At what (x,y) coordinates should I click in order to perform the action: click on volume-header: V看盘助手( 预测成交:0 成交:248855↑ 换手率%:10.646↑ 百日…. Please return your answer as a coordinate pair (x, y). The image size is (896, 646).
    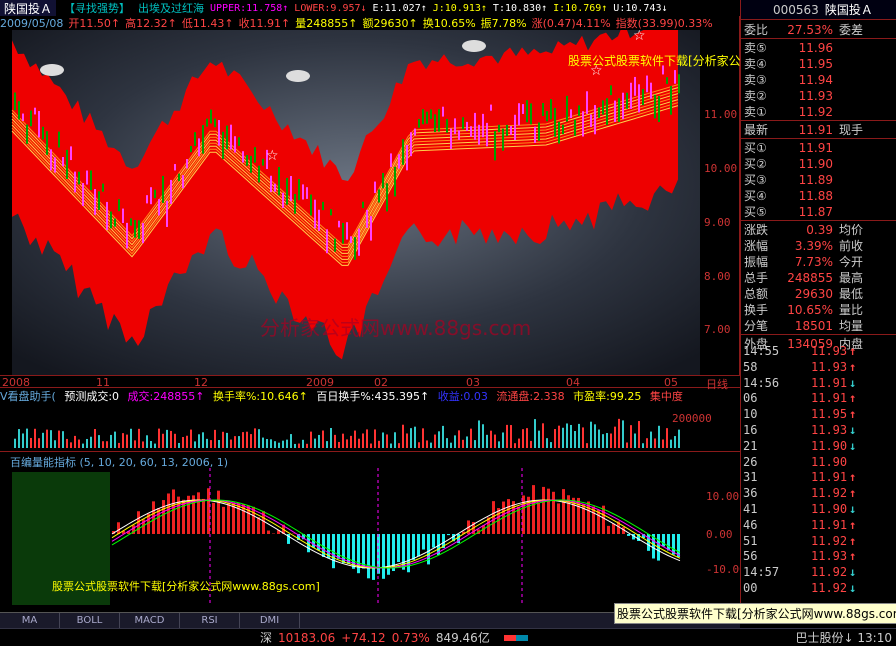
    Looking at the image, I should click on (370, 395).